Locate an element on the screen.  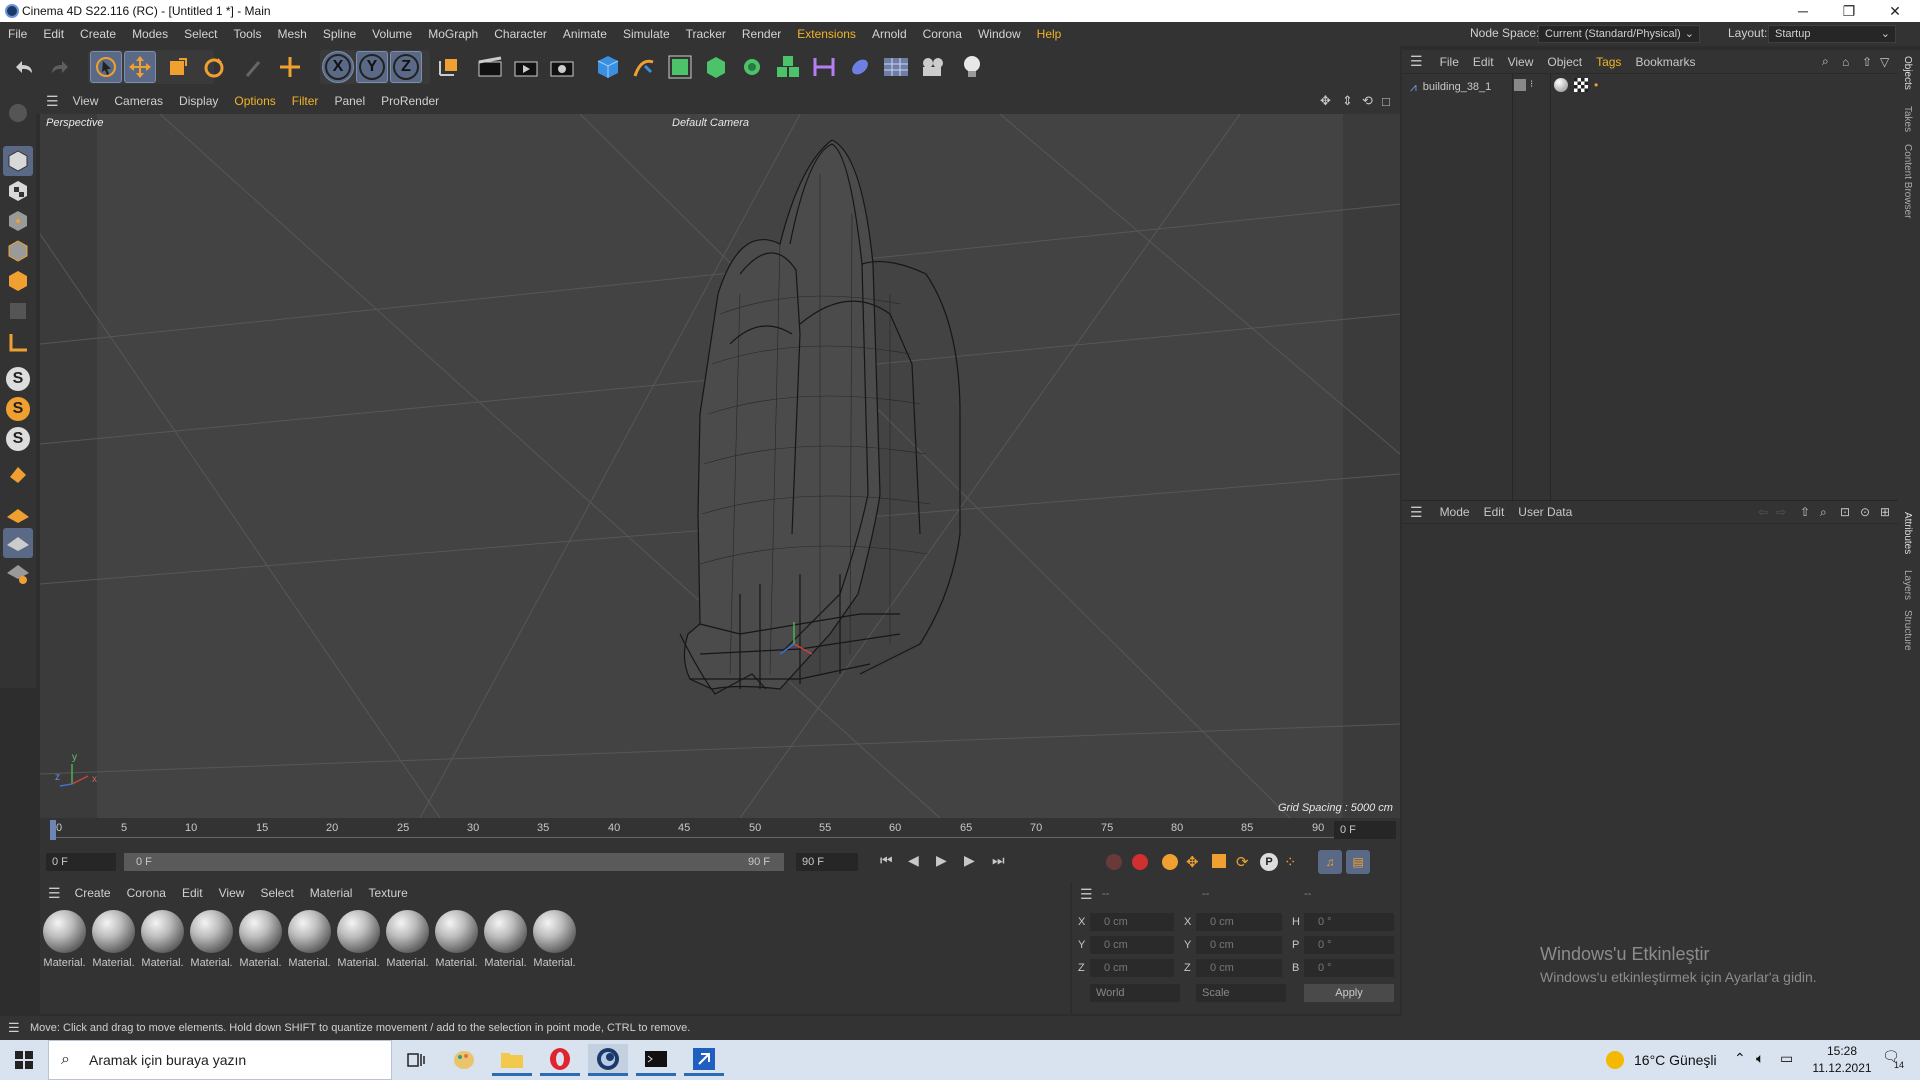
settings-icon: ⊙ is located at coordinates (1865, 512).